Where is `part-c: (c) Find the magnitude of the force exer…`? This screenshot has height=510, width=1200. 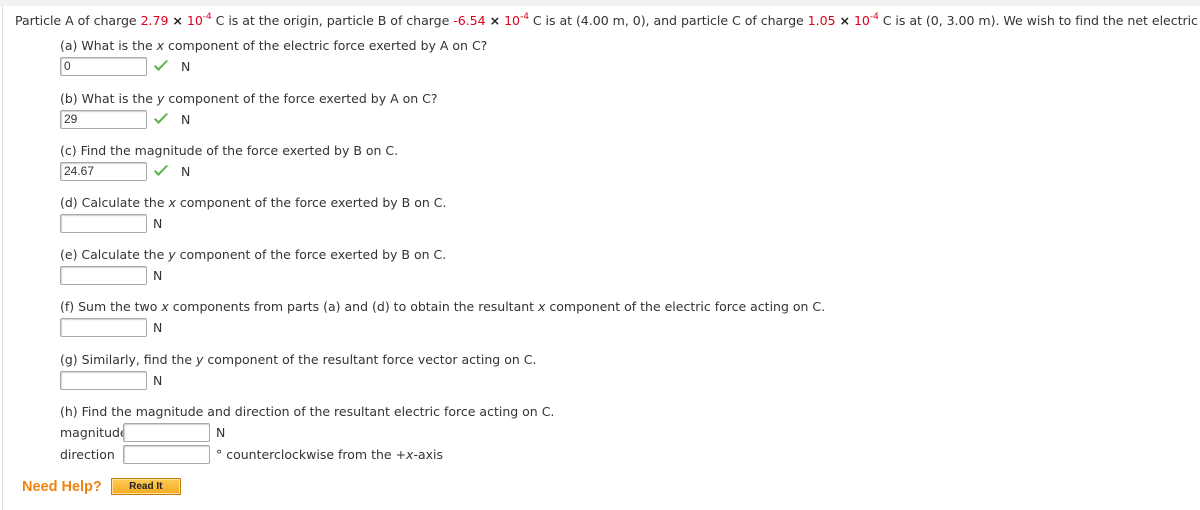 part-c: (c) Find the magnitude of the force exer… is located at coordinates (229, 162).